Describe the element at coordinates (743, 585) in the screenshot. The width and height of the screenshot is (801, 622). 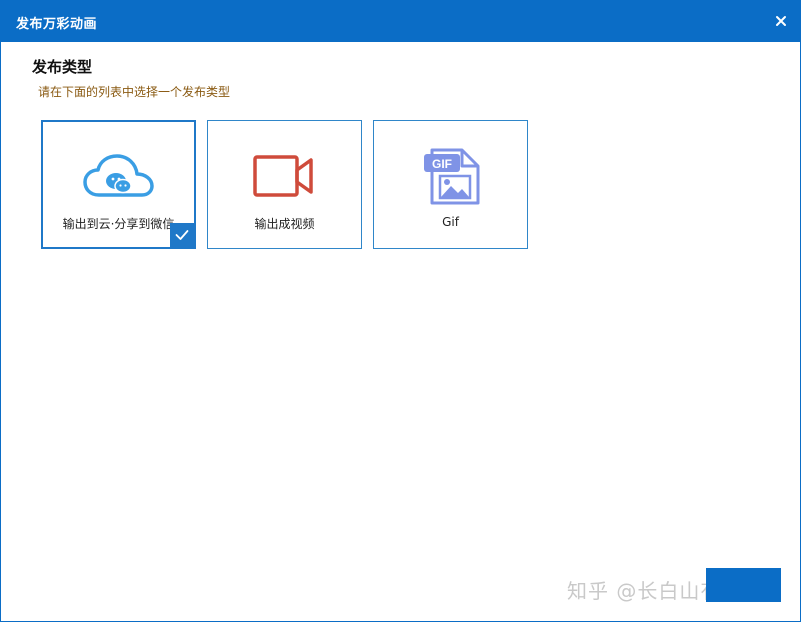
I see `publish-confirm-button` at that location.